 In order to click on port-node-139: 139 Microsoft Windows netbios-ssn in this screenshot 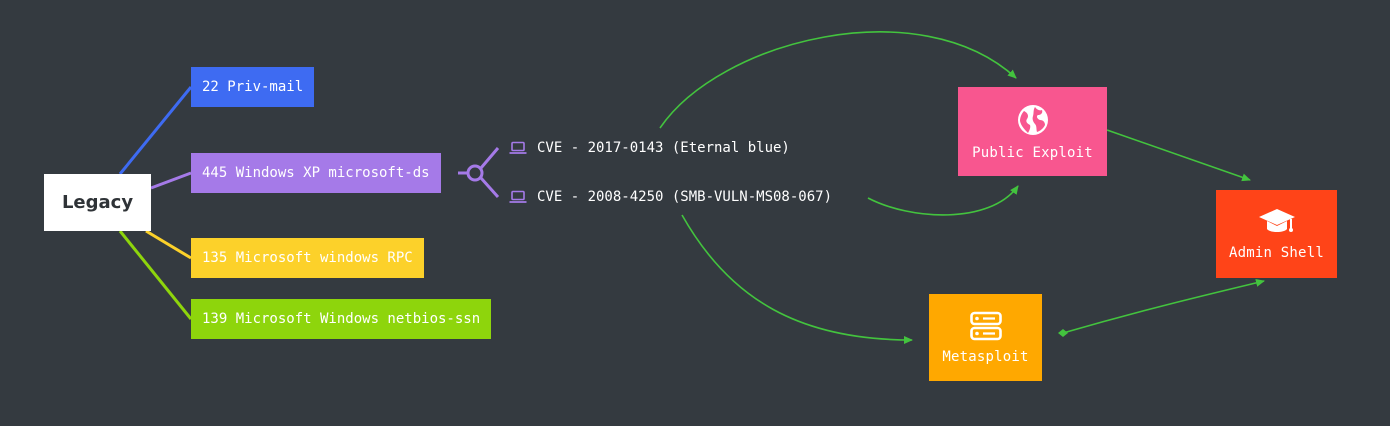, I will do `click(341, 319)`.